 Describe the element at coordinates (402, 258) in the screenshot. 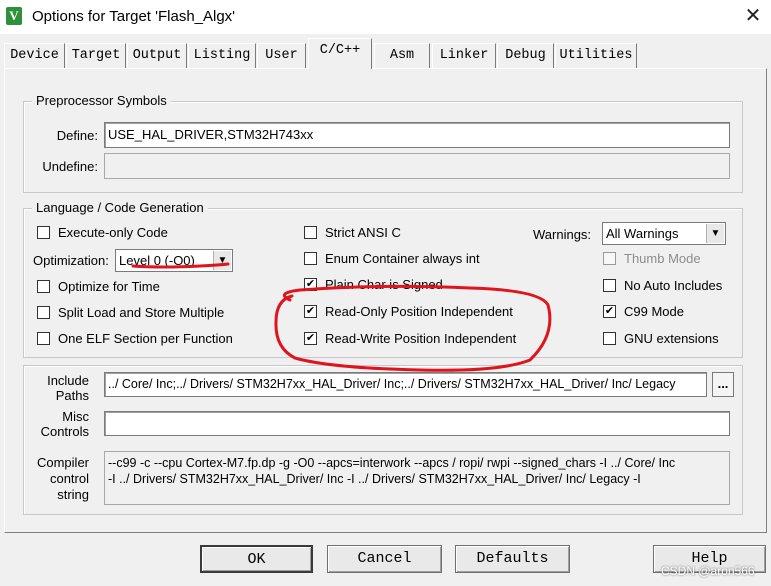

I see `enum-container-label: Enum Container always int` at that location.